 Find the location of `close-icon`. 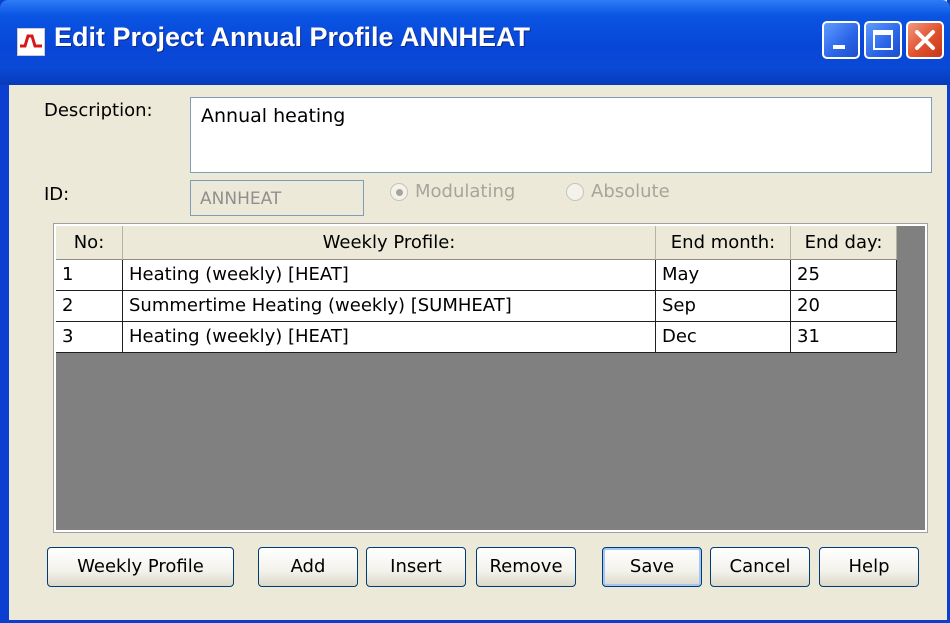

close-icon is located at coordinates (925, 40).